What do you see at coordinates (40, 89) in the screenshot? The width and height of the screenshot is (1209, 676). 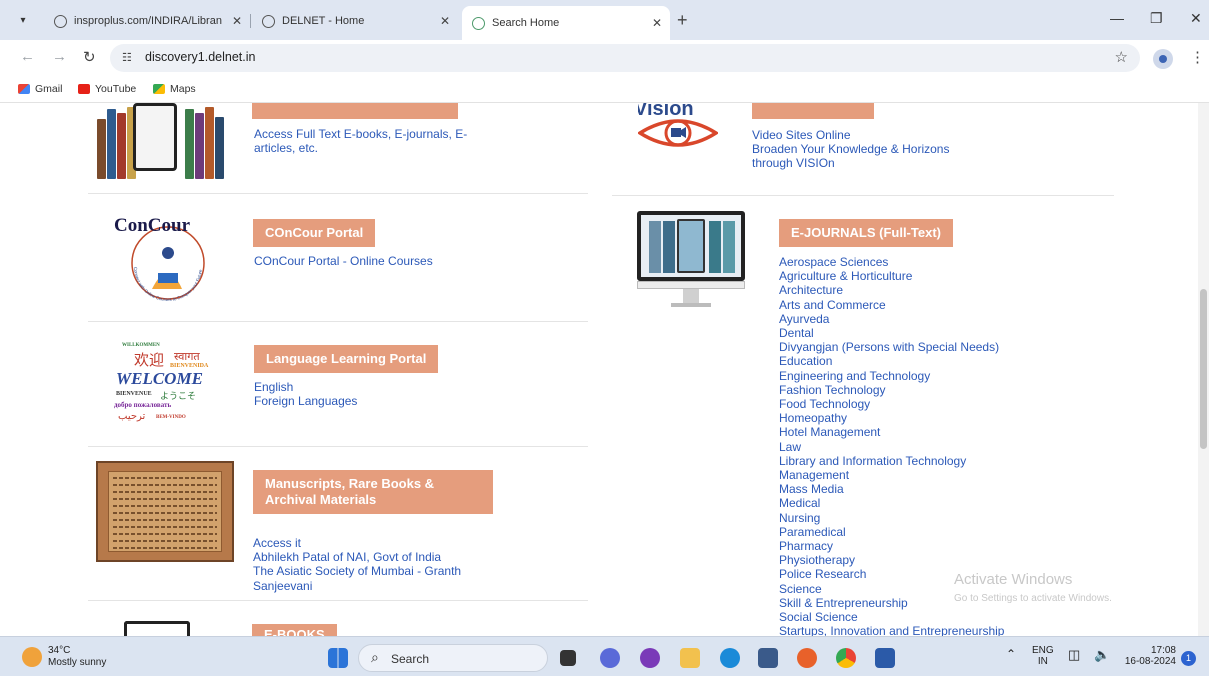 I see `bookmark-gmail: Gmail` at bounding box center [40, 89].